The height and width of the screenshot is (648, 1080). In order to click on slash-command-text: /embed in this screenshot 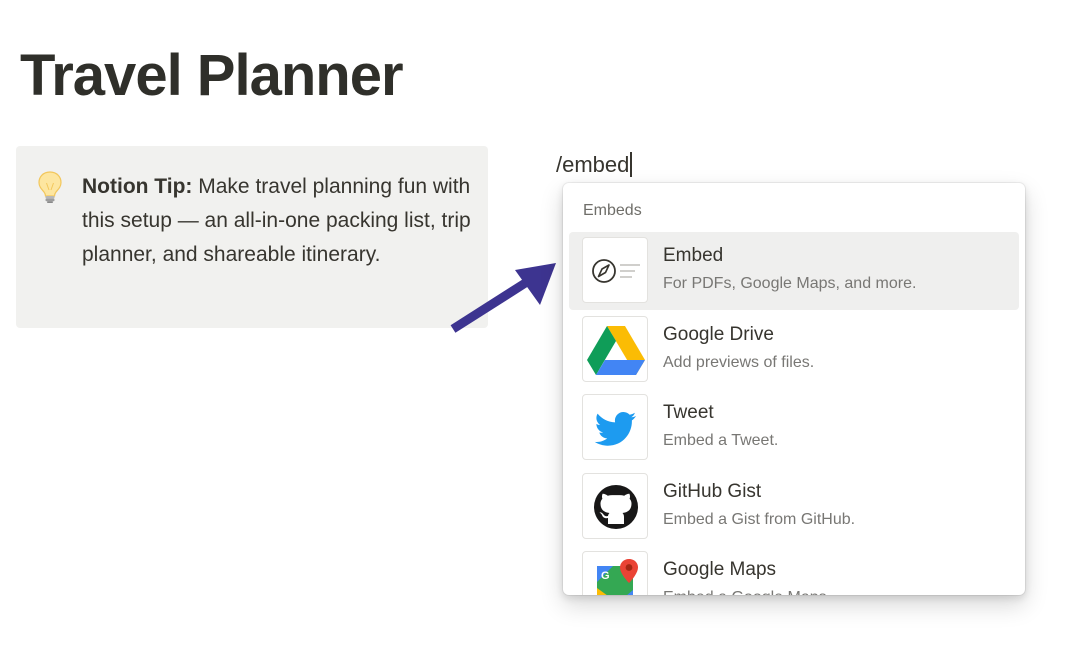, I will do `click(593, 164)`.